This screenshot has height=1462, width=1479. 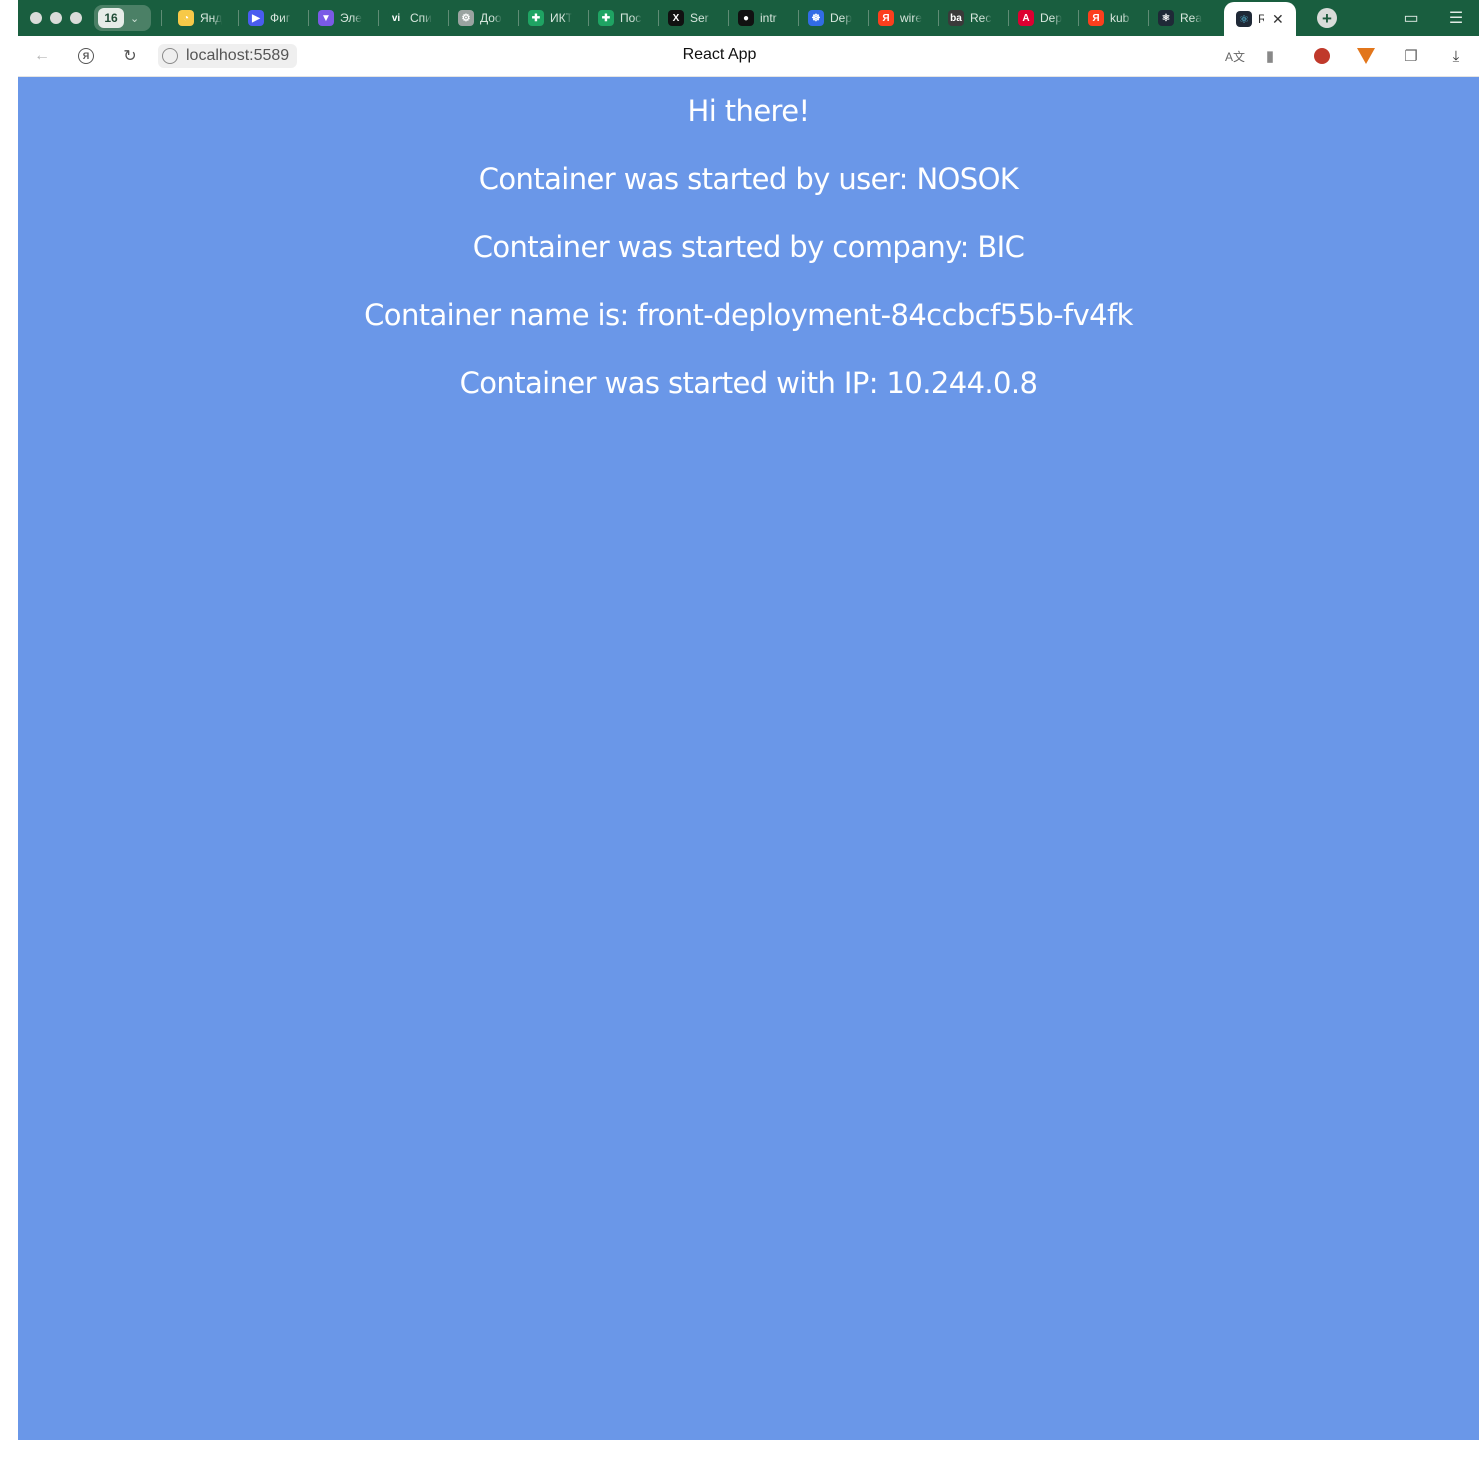 I want to click on extension-mushroom-icon, so click(x=1322, y=56).